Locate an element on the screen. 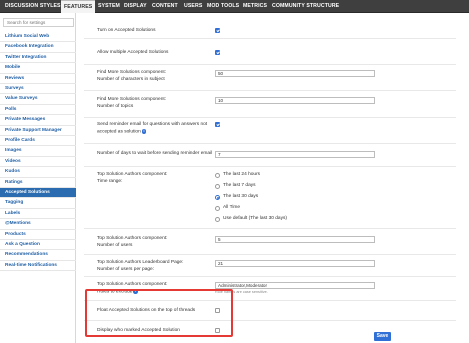 The image size is (469, 343). num-users-label: Top Solution Authors component: is located at coordinates (132, 238).